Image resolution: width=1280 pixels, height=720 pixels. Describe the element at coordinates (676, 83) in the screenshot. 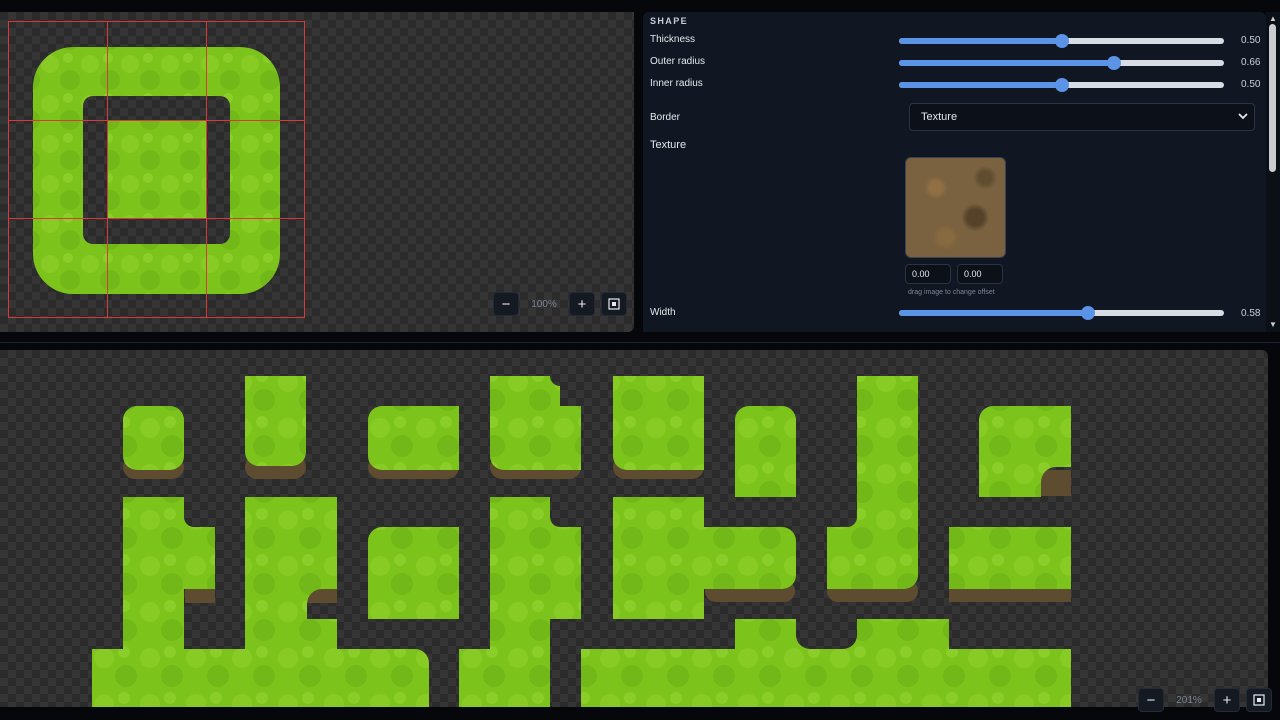

I see `inner-radius-label: Inner radius` at that location.